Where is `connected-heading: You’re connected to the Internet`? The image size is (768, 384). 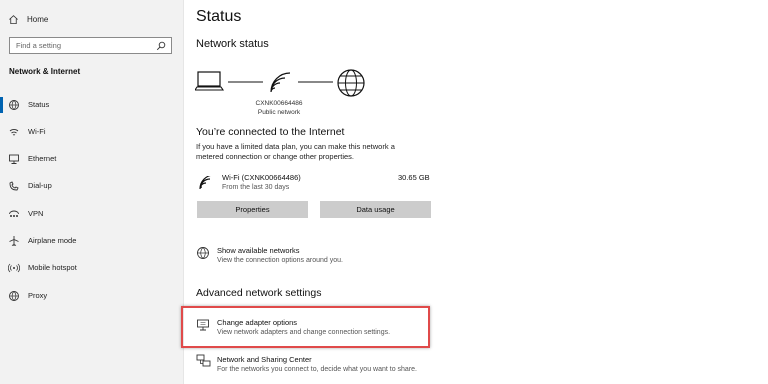
connected-heading: You’re connected to the Internet is located at coordinates (270, 132).